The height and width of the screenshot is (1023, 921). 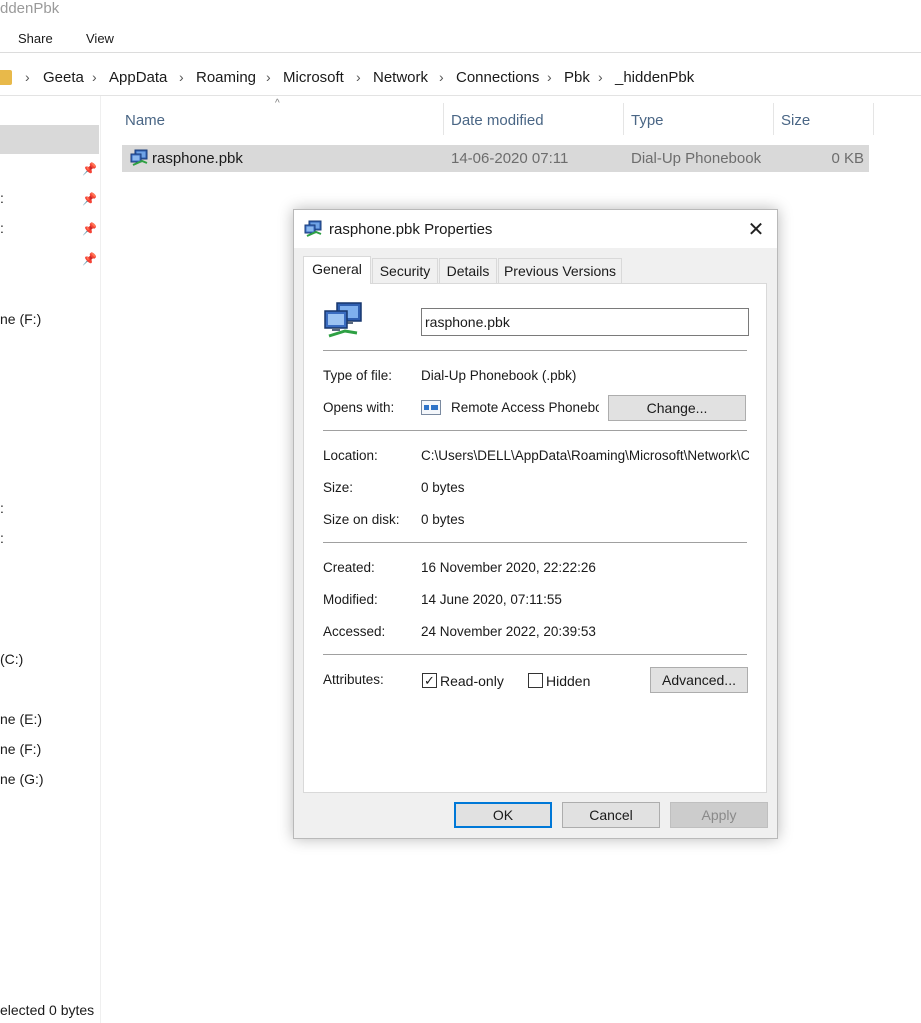 What do you see at coordinates (405, 270) in the screenshot?
I see `tab-security: Security` at bounding box center [405, 270].